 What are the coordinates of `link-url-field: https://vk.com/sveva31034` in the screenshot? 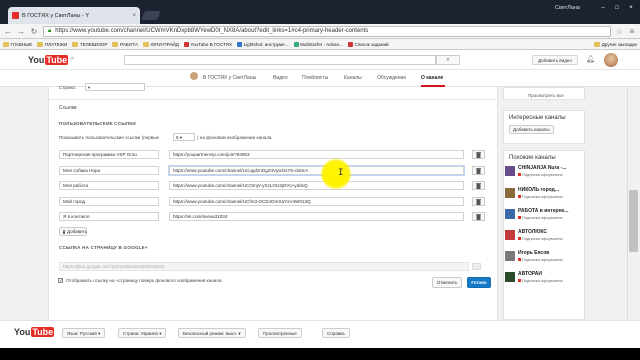 It's located at (316, 216).